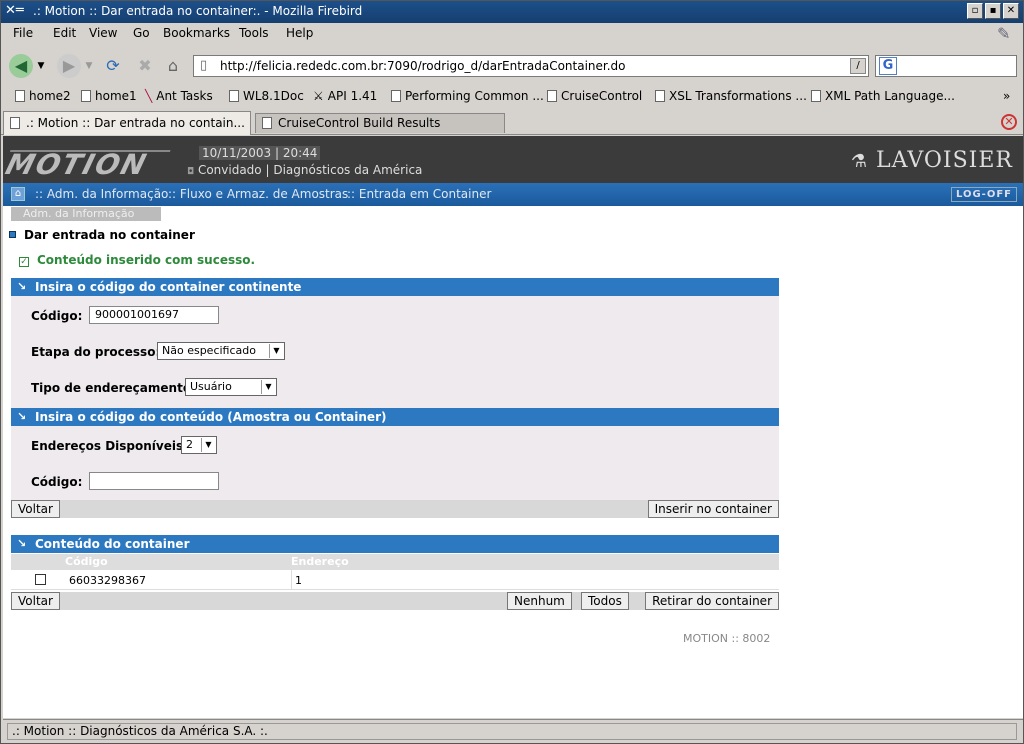 The width and height of the screenshot is (1024, 744). Describe the element at coordinates (975, 11) in the screenshot. I see `minimize-button: ▫` at that location.